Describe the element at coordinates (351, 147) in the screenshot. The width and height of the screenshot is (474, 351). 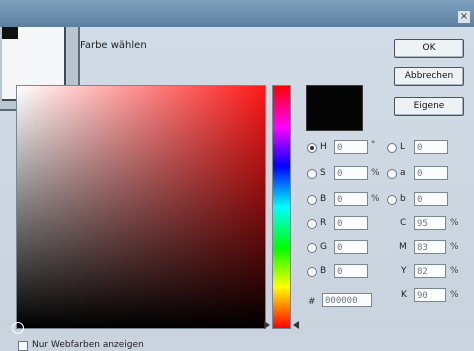
I see `hue-input: 0` at that location.